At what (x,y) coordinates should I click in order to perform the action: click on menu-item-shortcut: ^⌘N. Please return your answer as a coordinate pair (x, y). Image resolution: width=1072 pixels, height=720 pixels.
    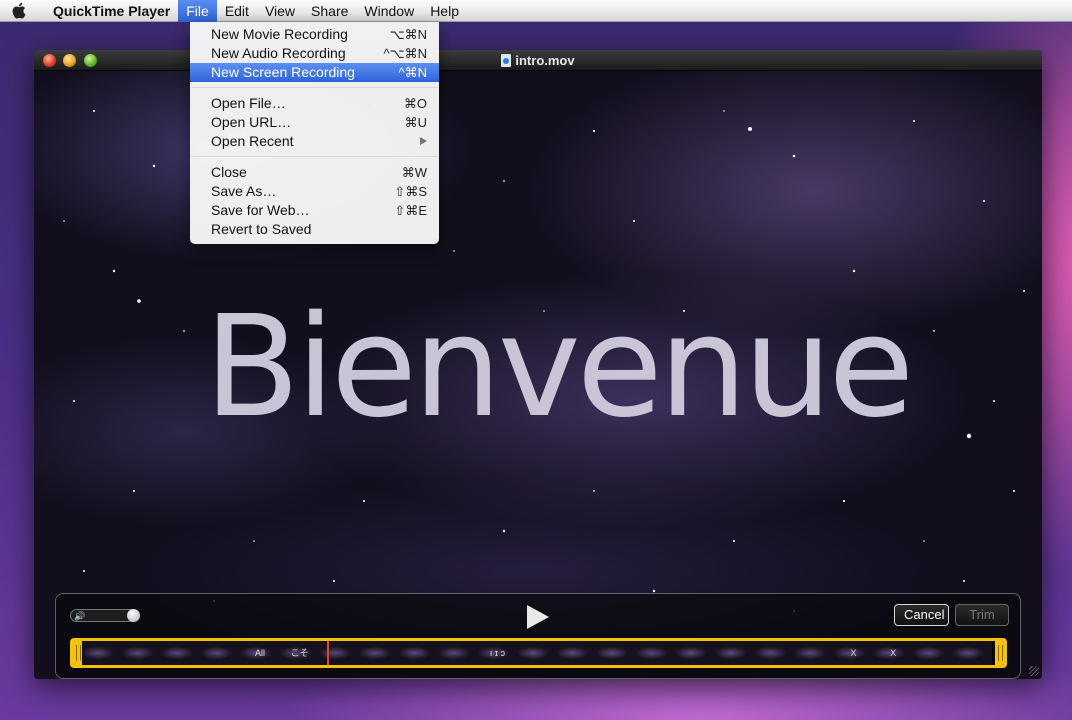
    Looking at the image, I should click on (413, 72).